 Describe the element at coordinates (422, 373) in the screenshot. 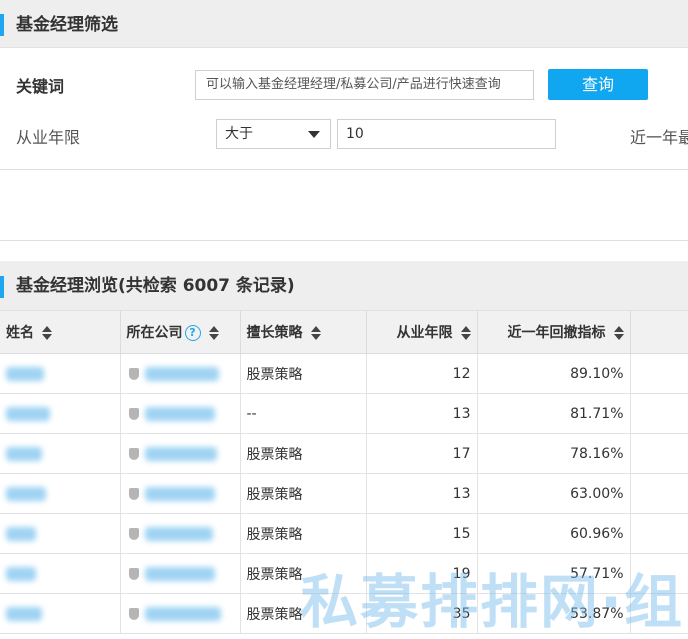

I see `years-cell: 12` at that location.